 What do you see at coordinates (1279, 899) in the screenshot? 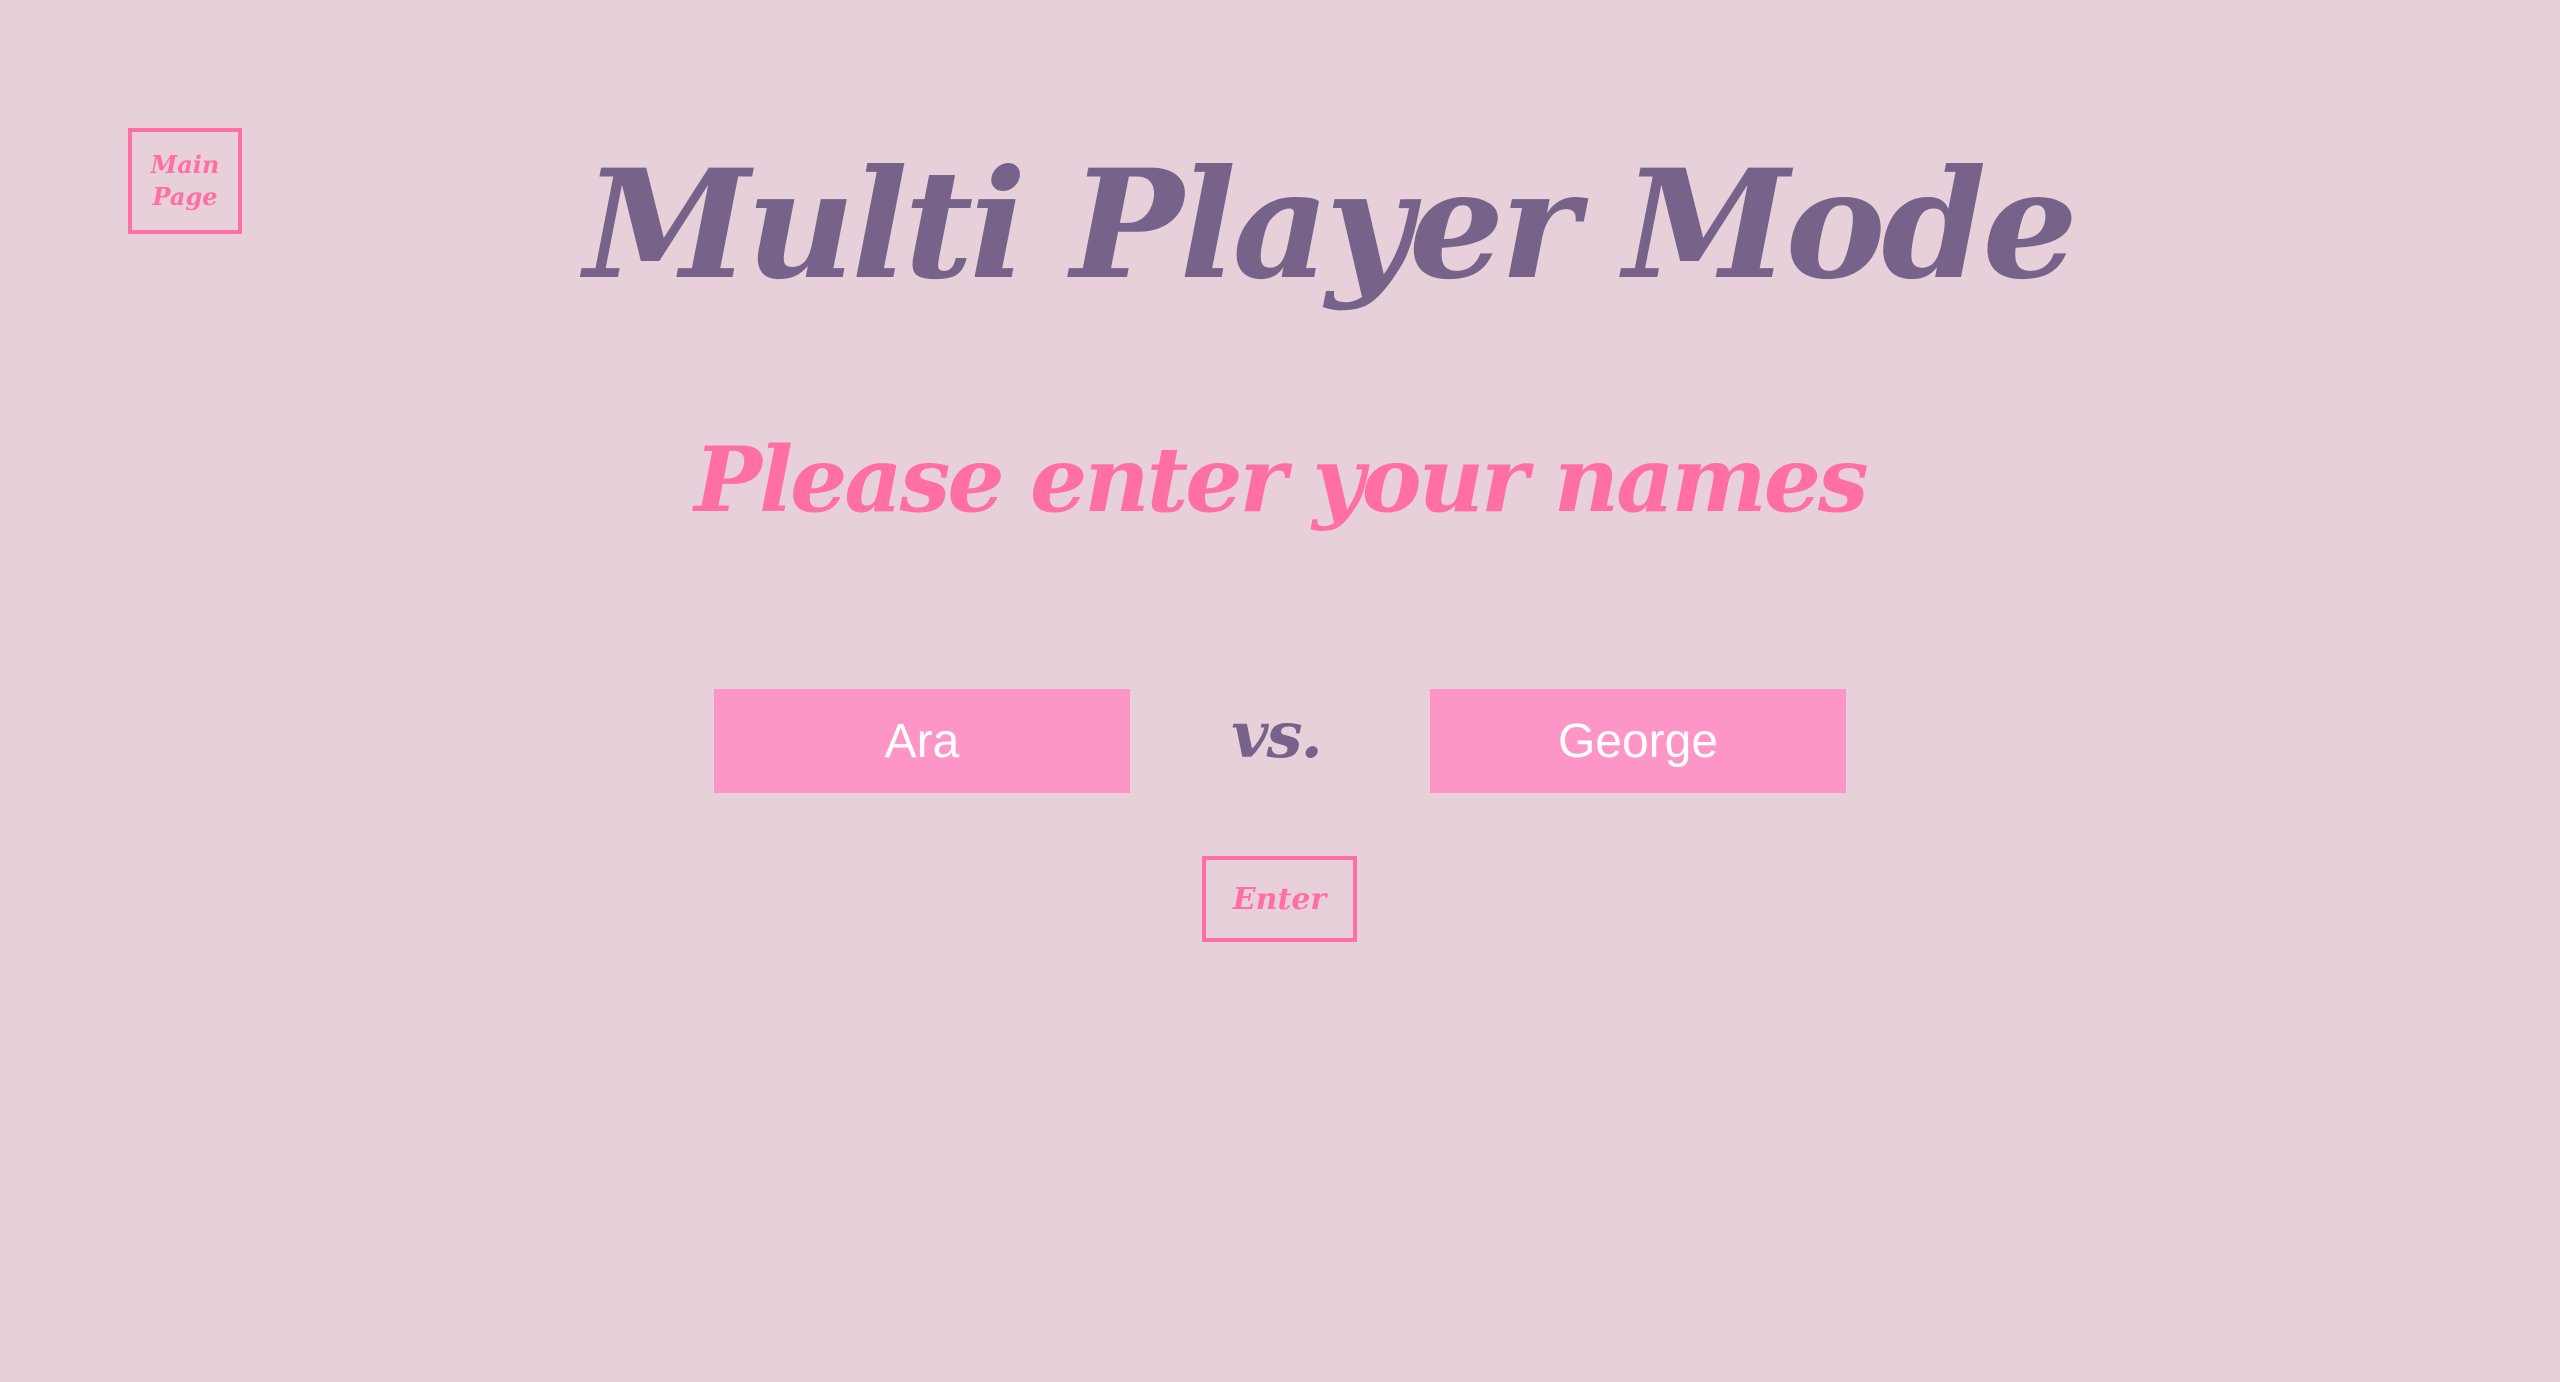
I see `enter-button: Enter` at bounding box center [1279, 899].